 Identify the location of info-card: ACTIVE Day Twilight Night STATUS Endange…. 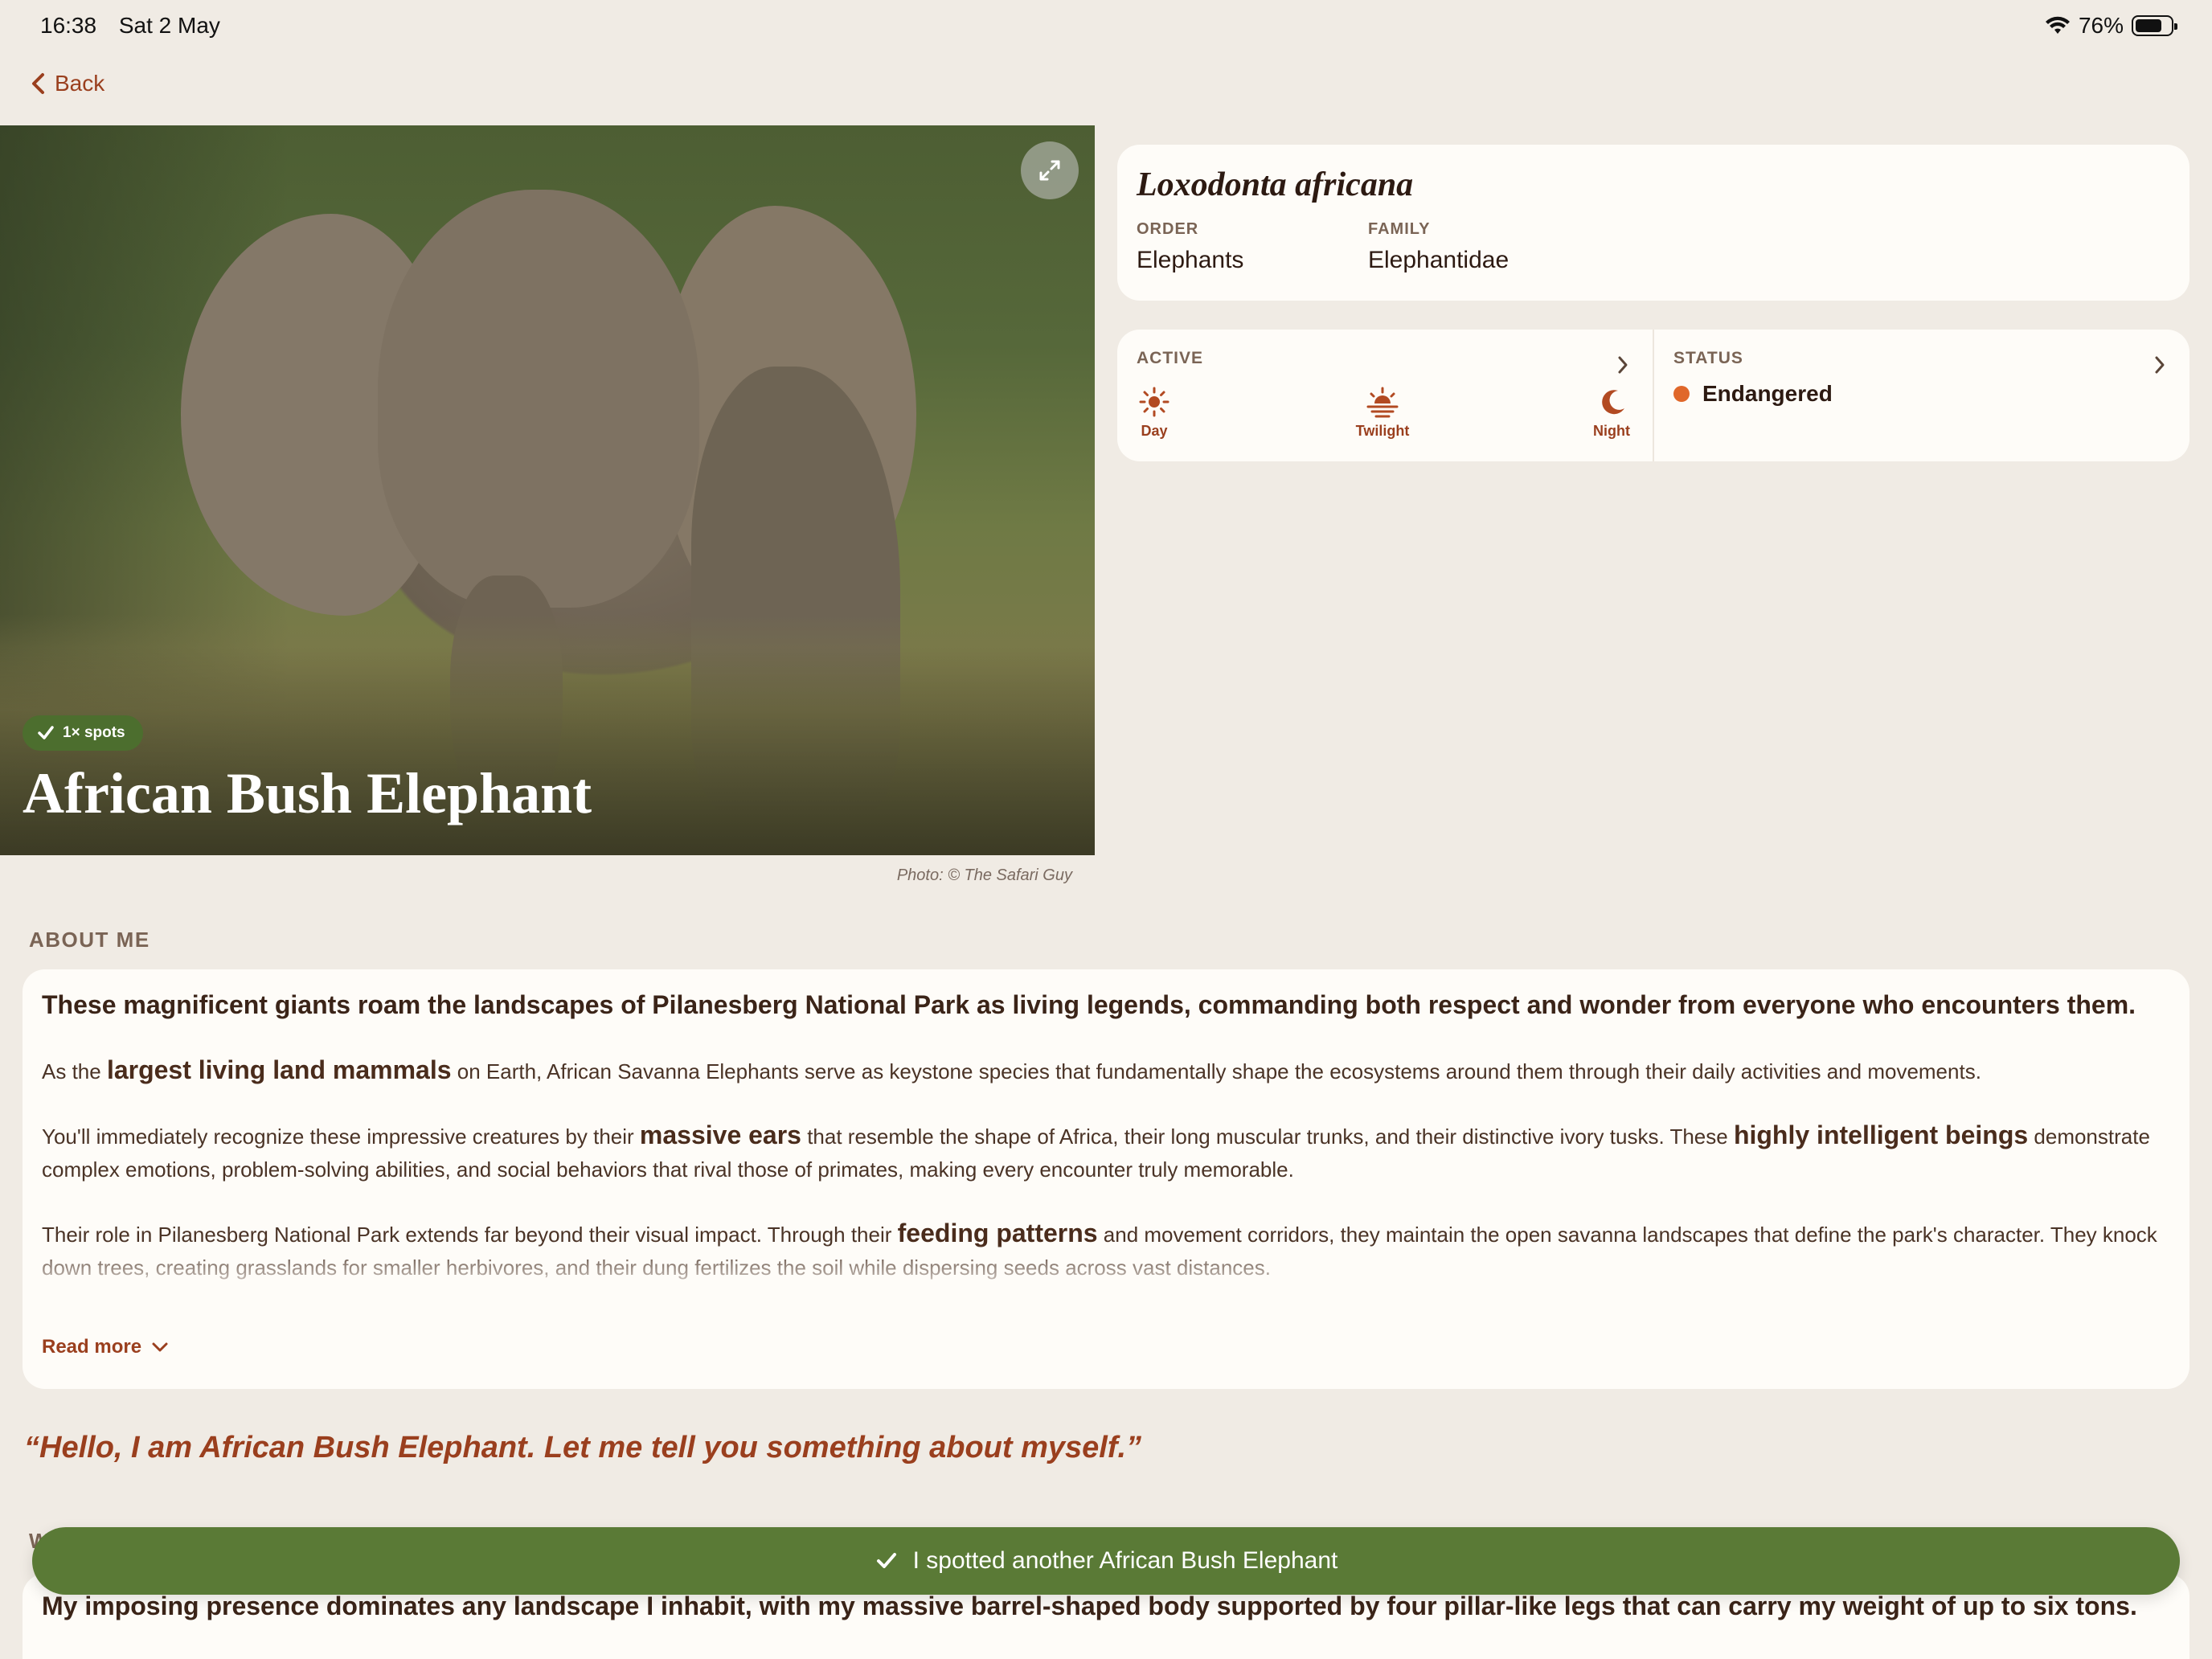
(1653, 395).